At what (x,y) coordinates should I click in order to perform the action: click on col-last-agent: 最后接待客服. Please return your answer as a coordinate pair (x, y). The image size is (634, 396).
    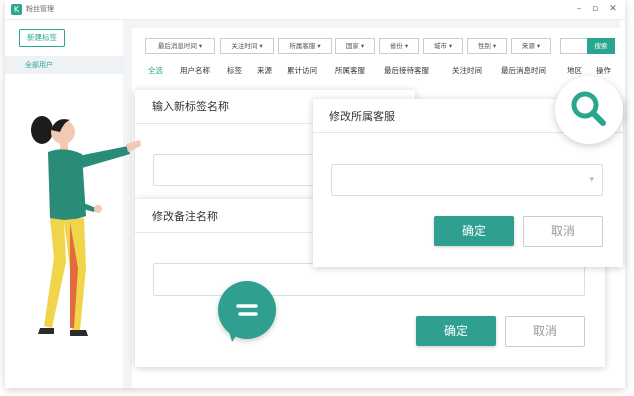
    Looking at the image, I should click on (406, 70).